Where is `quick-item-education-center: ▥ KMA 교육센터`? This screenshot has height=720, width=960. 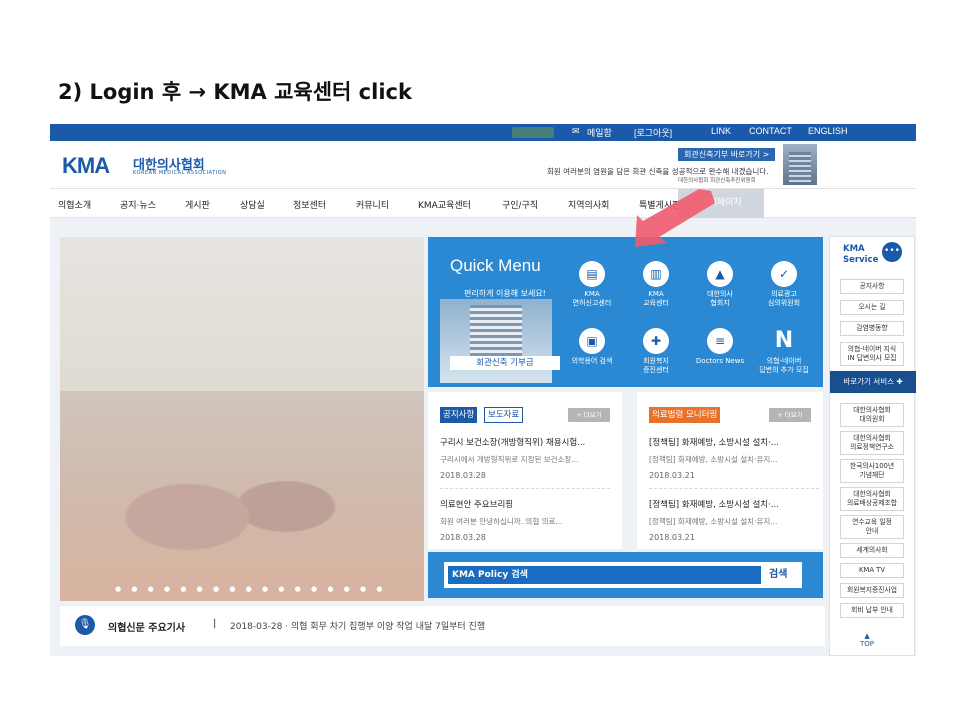 quick-item-education-center: ▥ KMA 교육센터 is located at coordinates (656, 284).